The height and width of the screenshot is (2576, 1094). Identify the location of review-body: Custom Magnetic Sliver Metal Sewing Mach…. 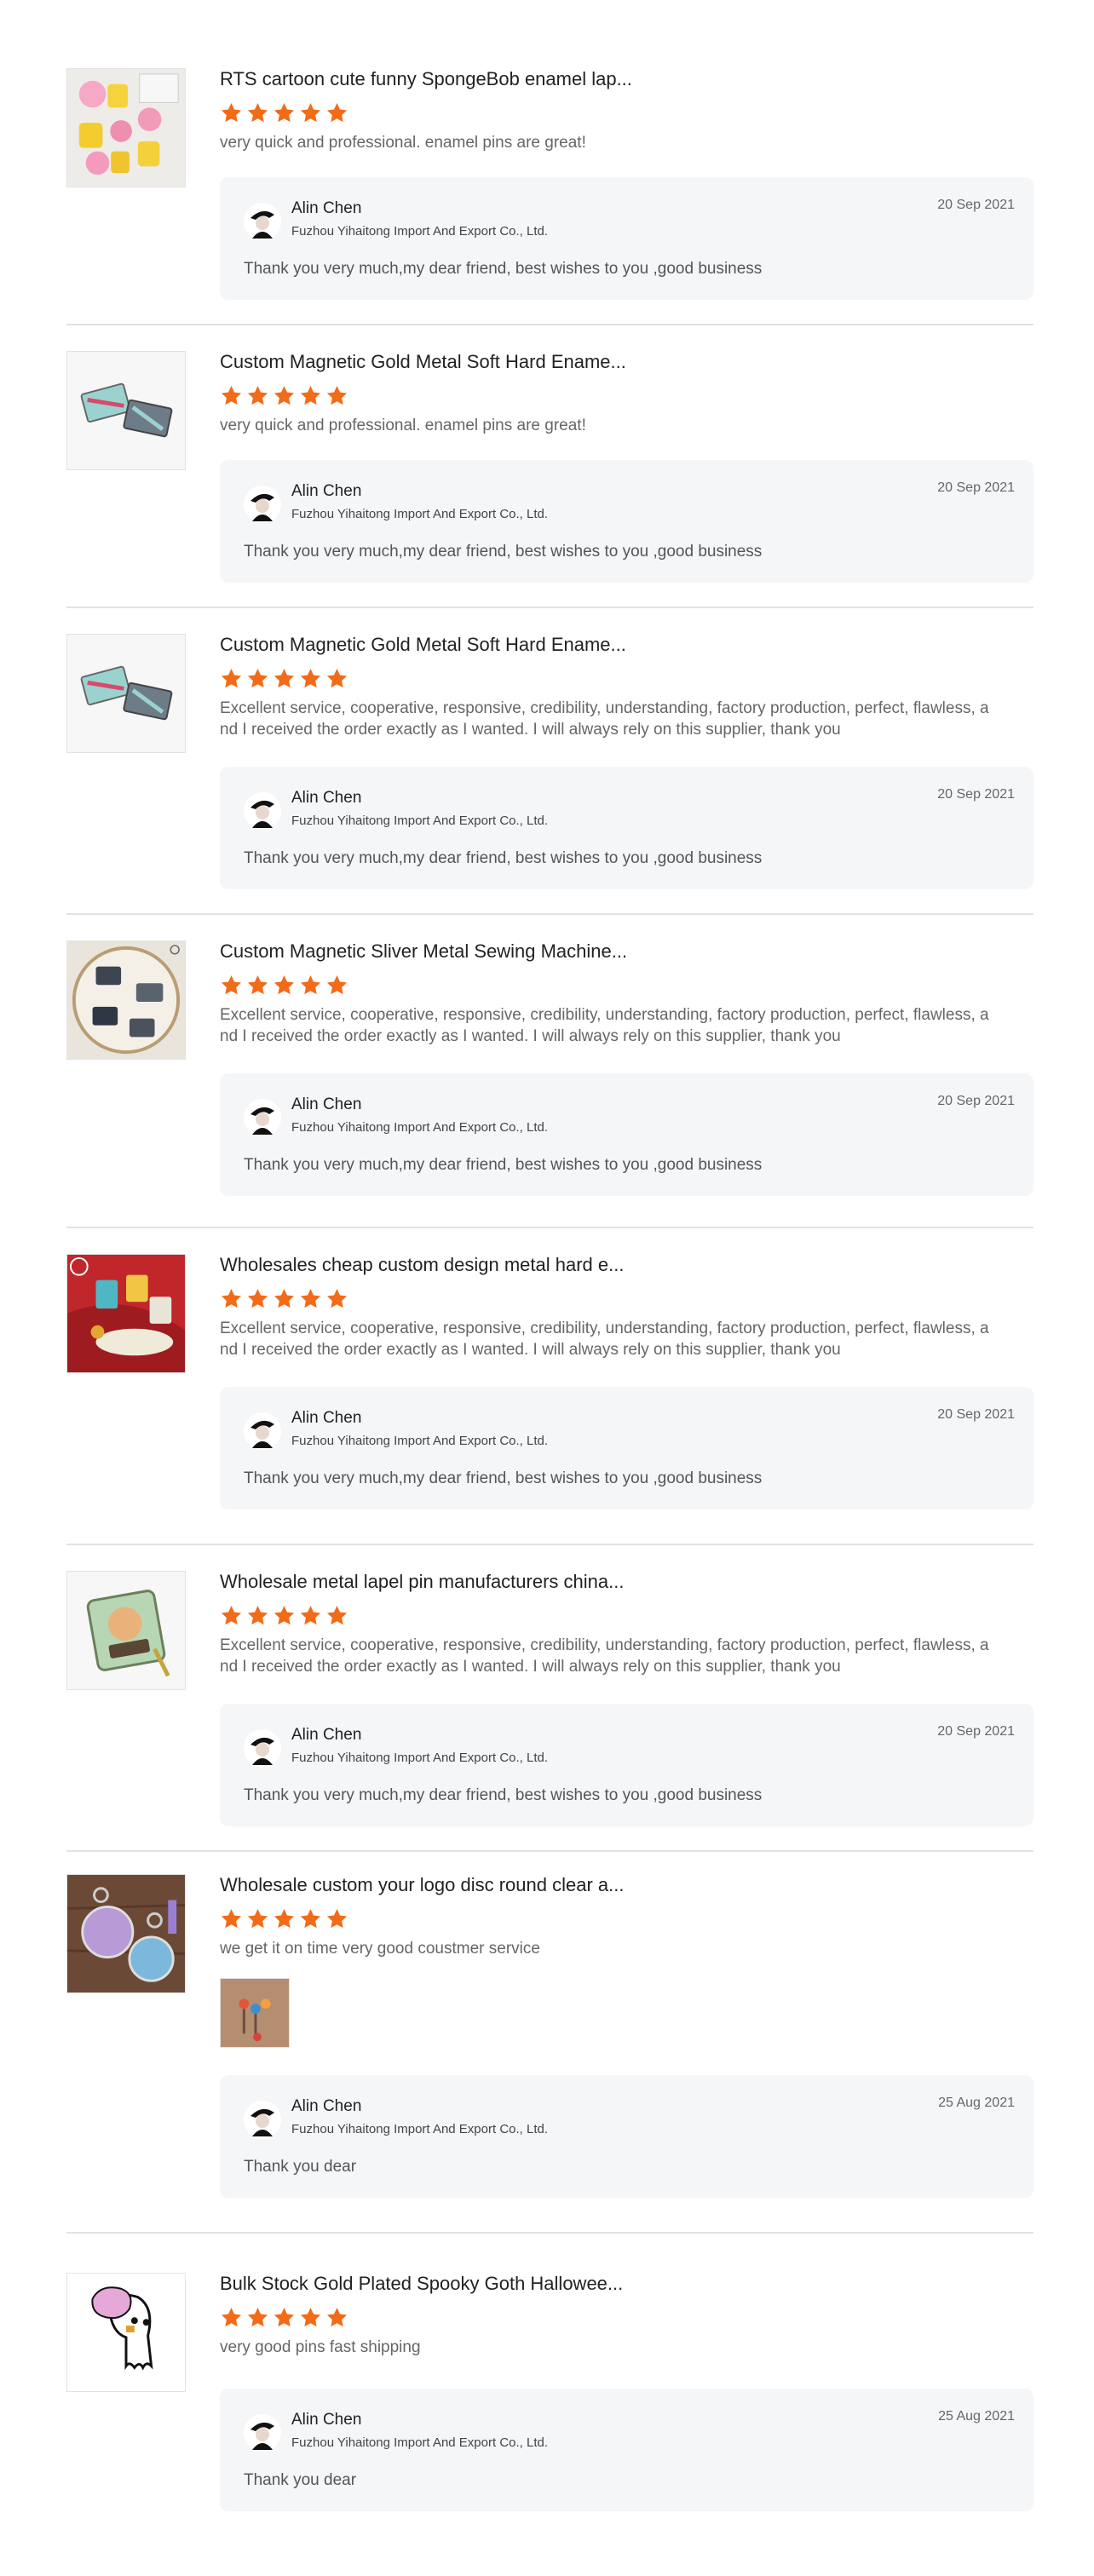
(627, 994).